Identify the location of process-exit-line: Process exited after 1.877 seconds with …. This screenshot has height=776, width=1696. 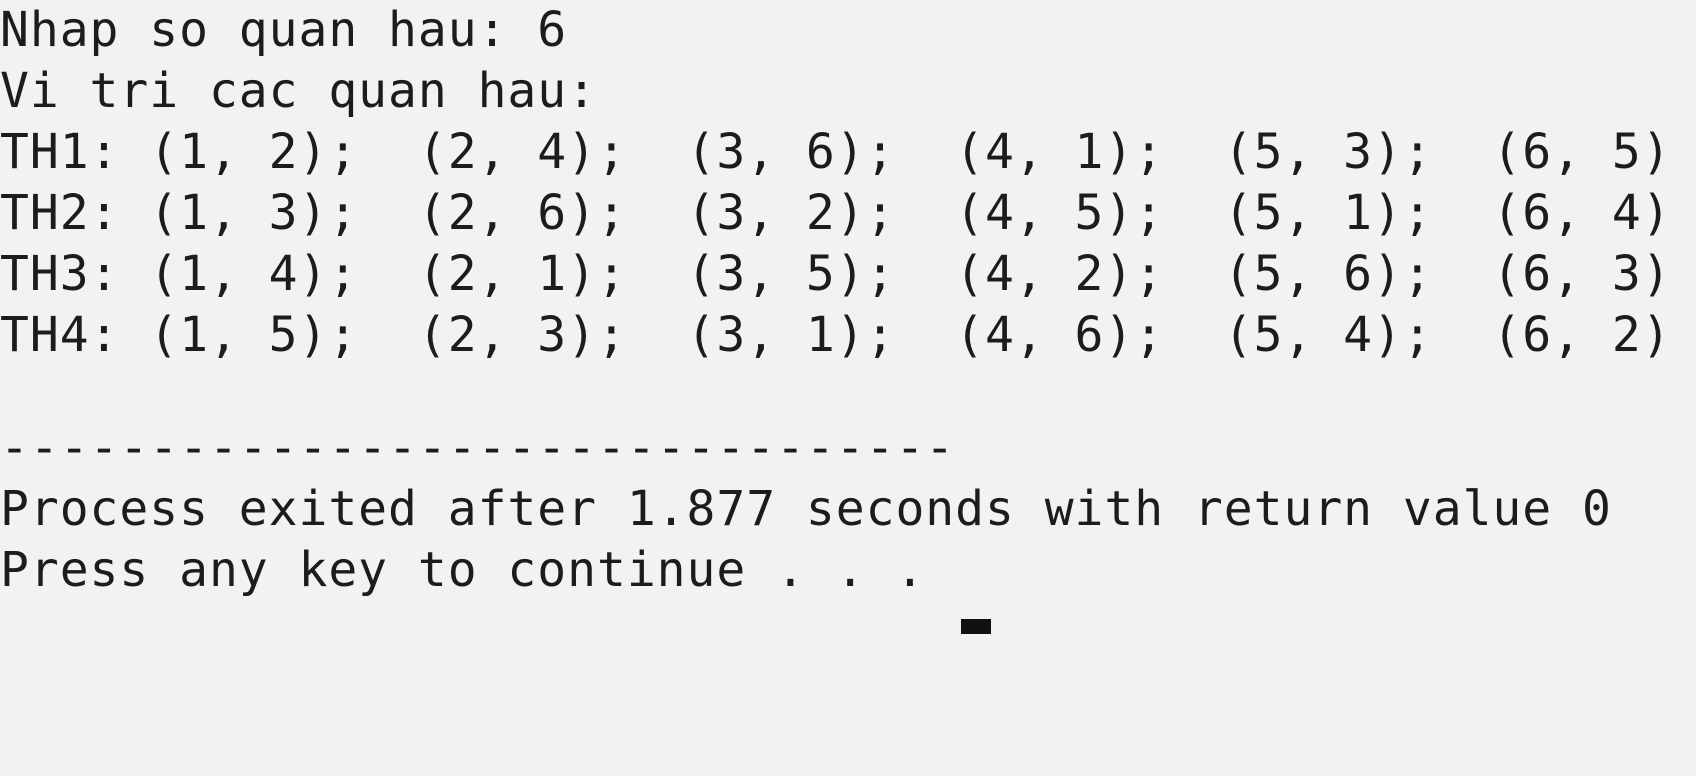
(806, 509).